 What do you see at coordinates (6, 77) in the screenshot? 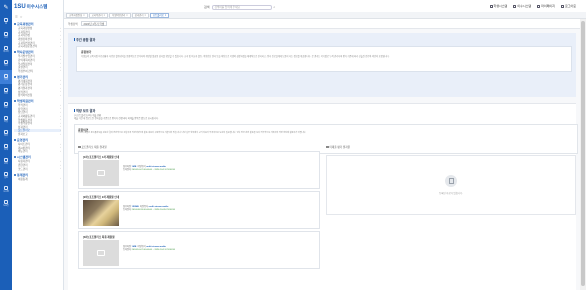
I see `rail-item: 학생` at bounding box center [6, 77].